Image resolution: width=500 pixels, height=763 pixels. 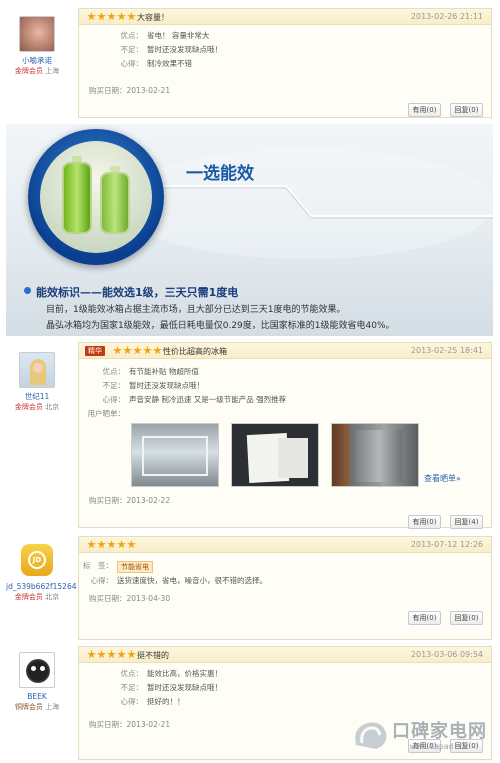 I want to click on avatar: JD, so click(x=37, y=560).